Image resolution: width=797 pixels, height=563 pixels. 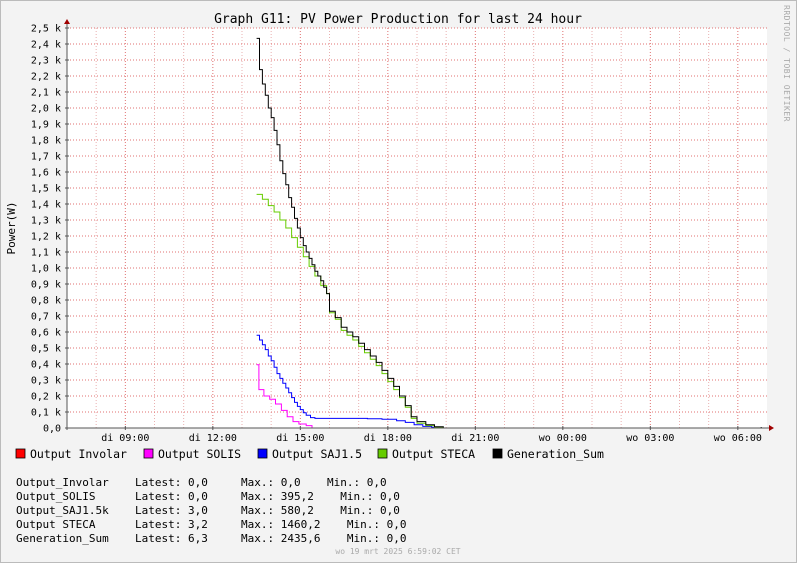 I want to click on x-tick-label: di 09:00, so click(x=125, y=438).